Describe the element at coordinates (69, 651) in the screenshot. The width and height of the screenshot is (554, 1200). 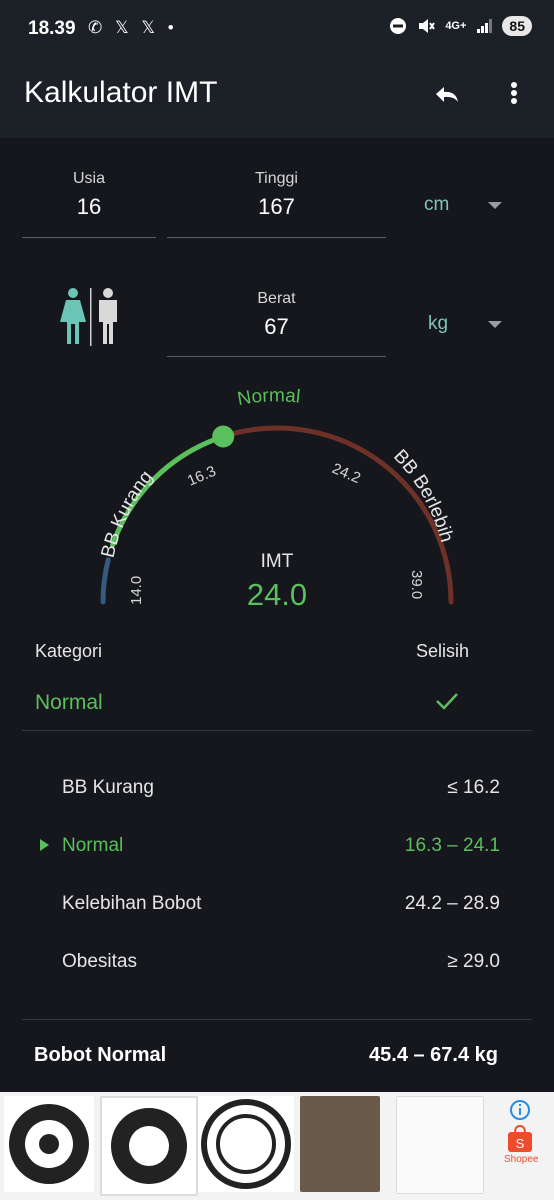
I see `category-header: Kategori` at that location.